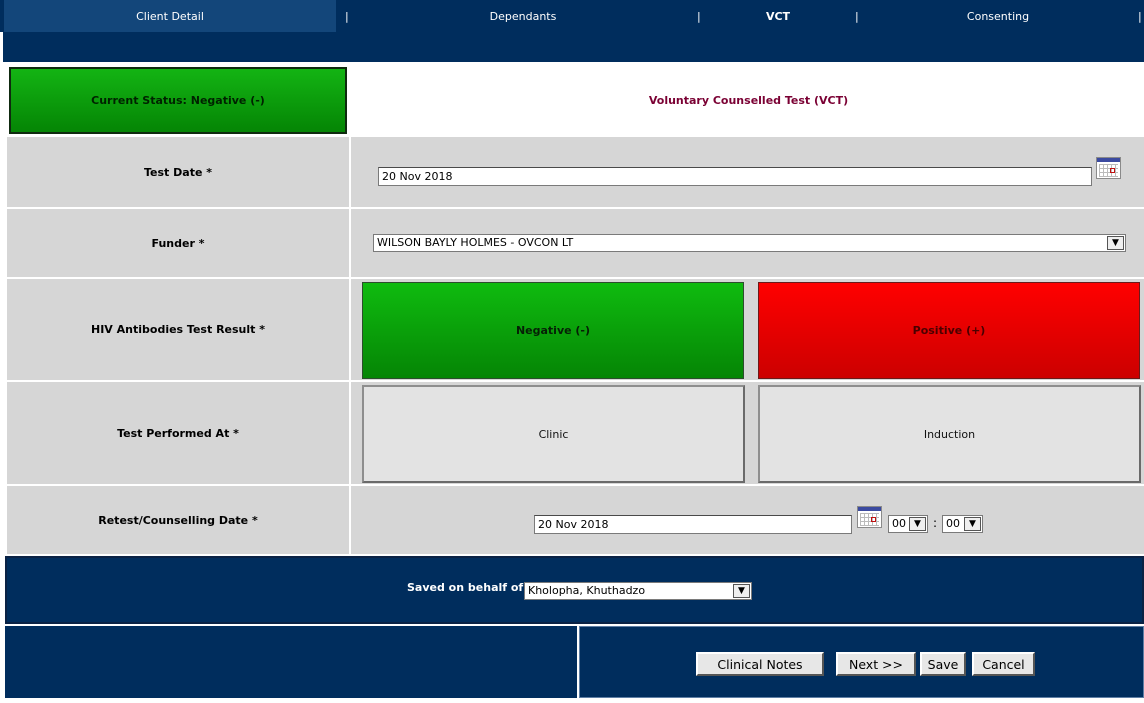 The height and width of the screenshot is (703, 1144). I want to click on tab-client-detail: Client Detail, so click(170, 16).